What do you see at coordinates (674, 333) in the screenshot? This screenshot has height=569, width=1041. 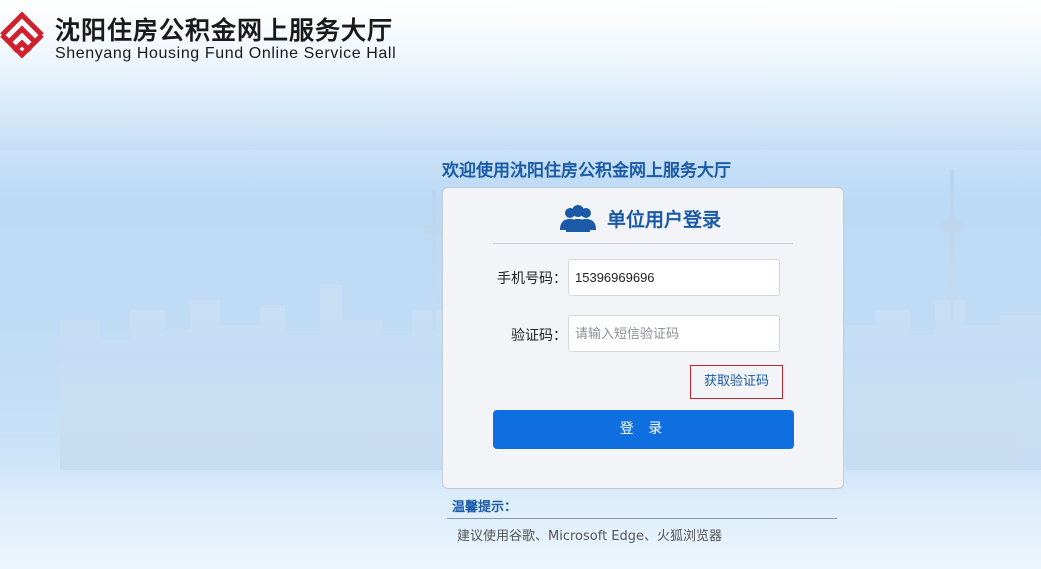 I see `verification-code-input` at bounding box center [674, 333].